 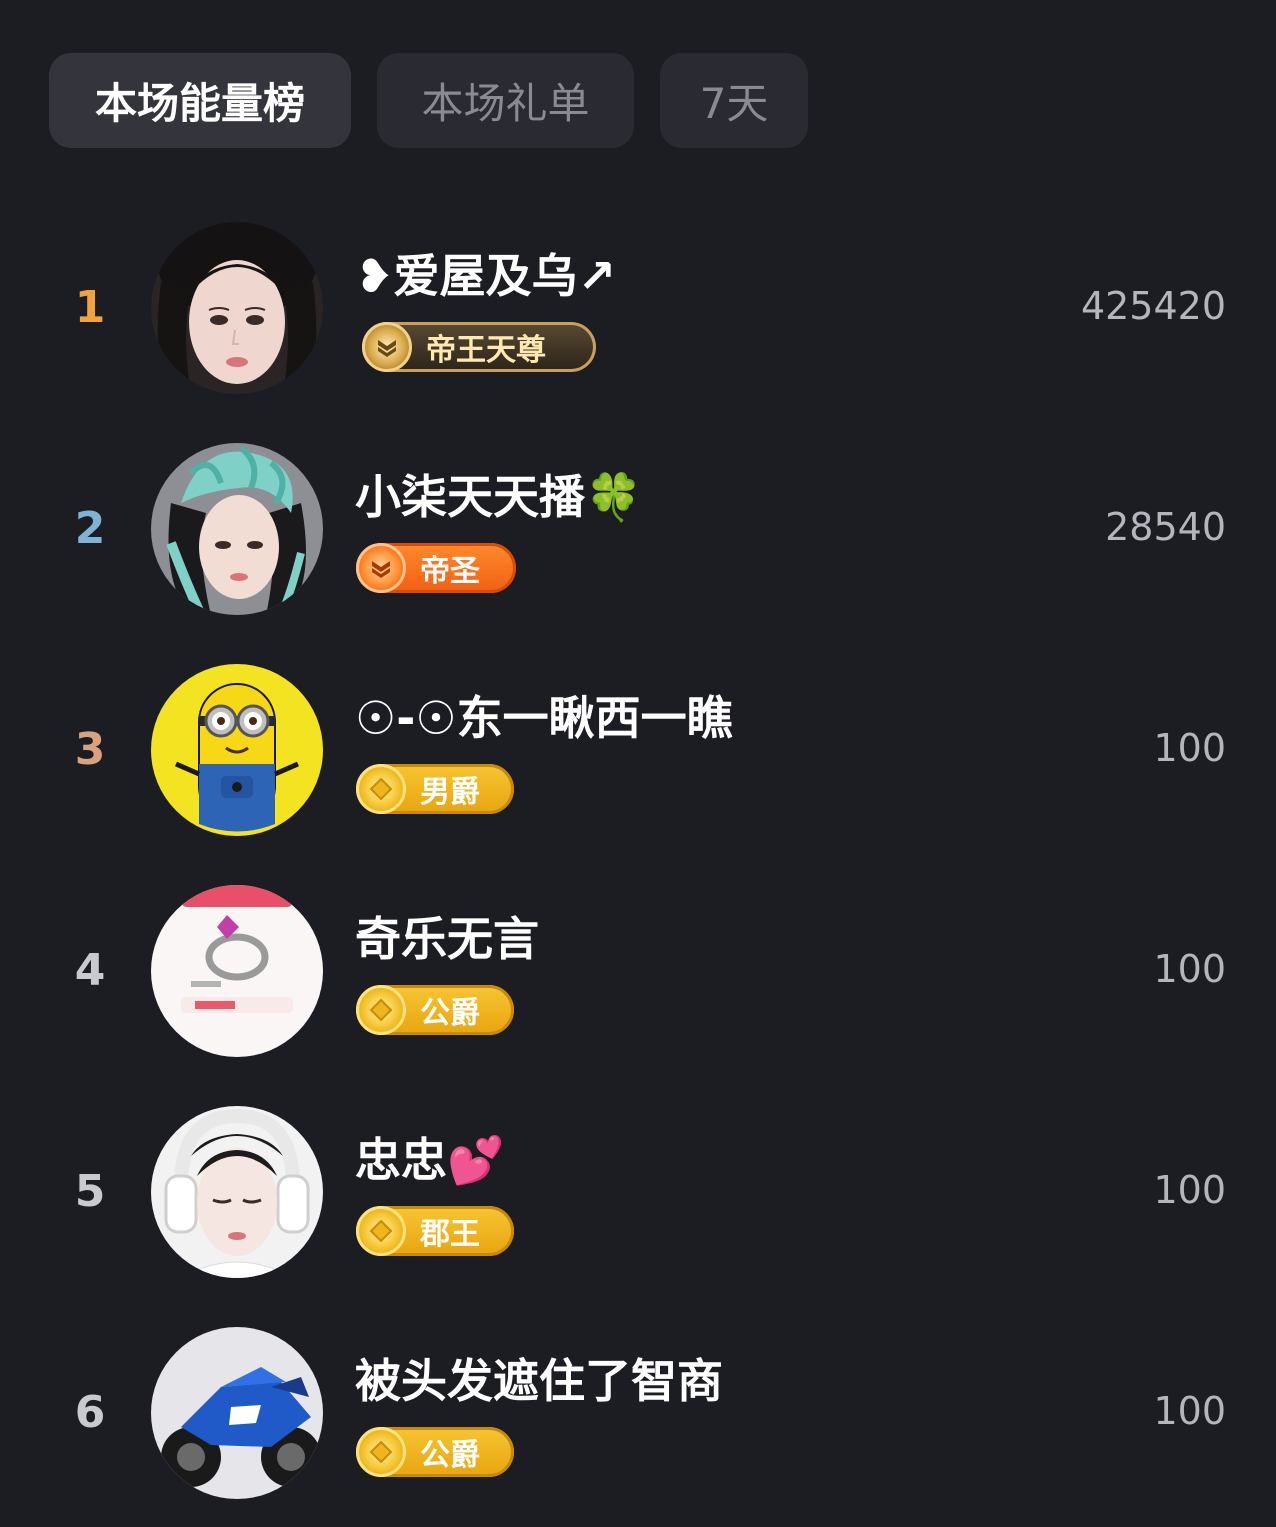 I want to click on badge-label: 帝圣, so click(x=450, y=571).